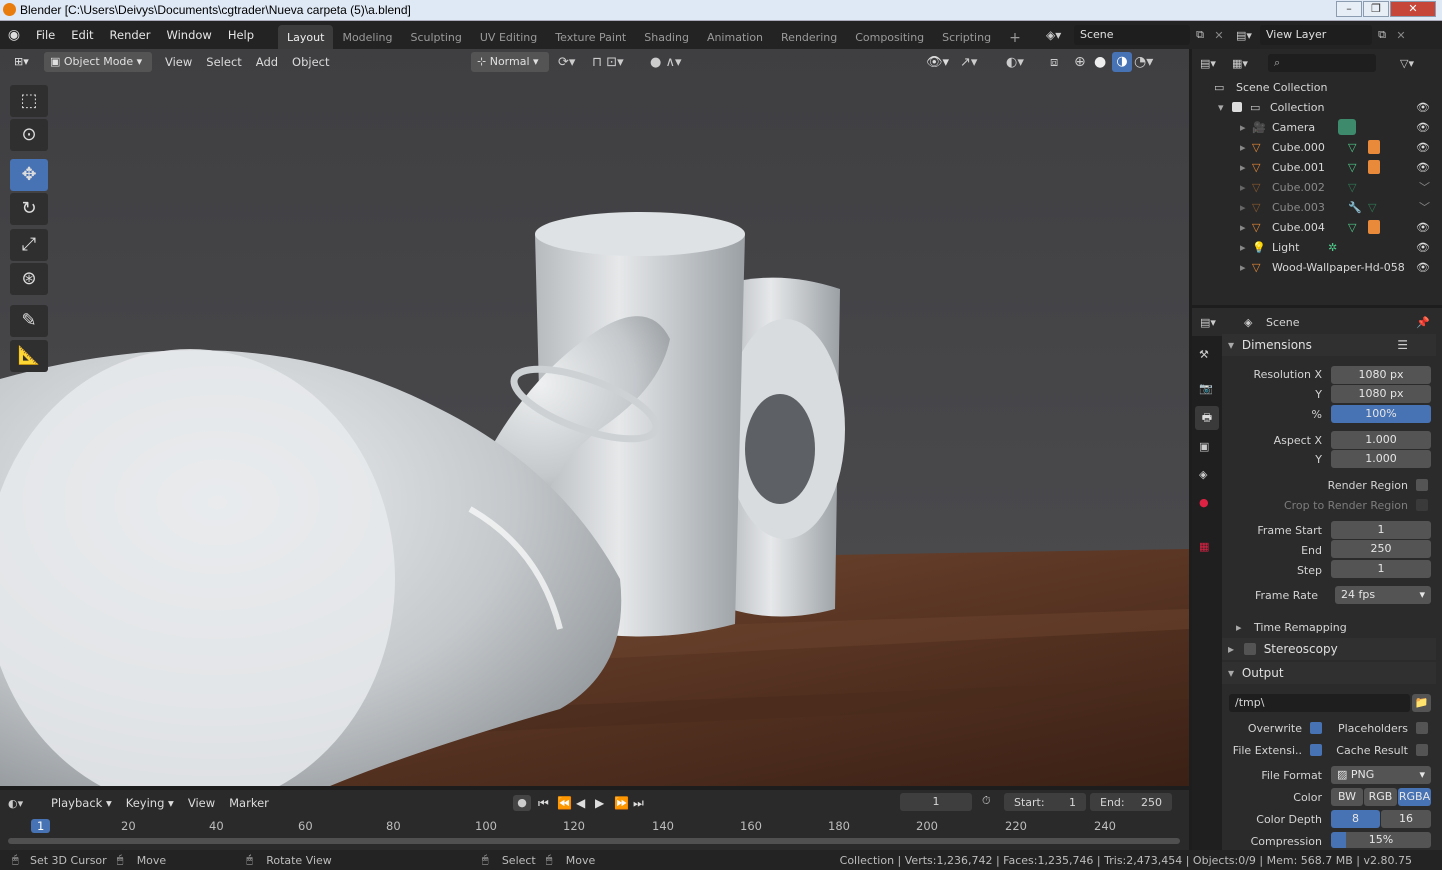 This screenshot has width=1442, height=870. Describe the element at coordinates (666, 37) in the screenshot. I see `tab-shading: Shading` at that location.